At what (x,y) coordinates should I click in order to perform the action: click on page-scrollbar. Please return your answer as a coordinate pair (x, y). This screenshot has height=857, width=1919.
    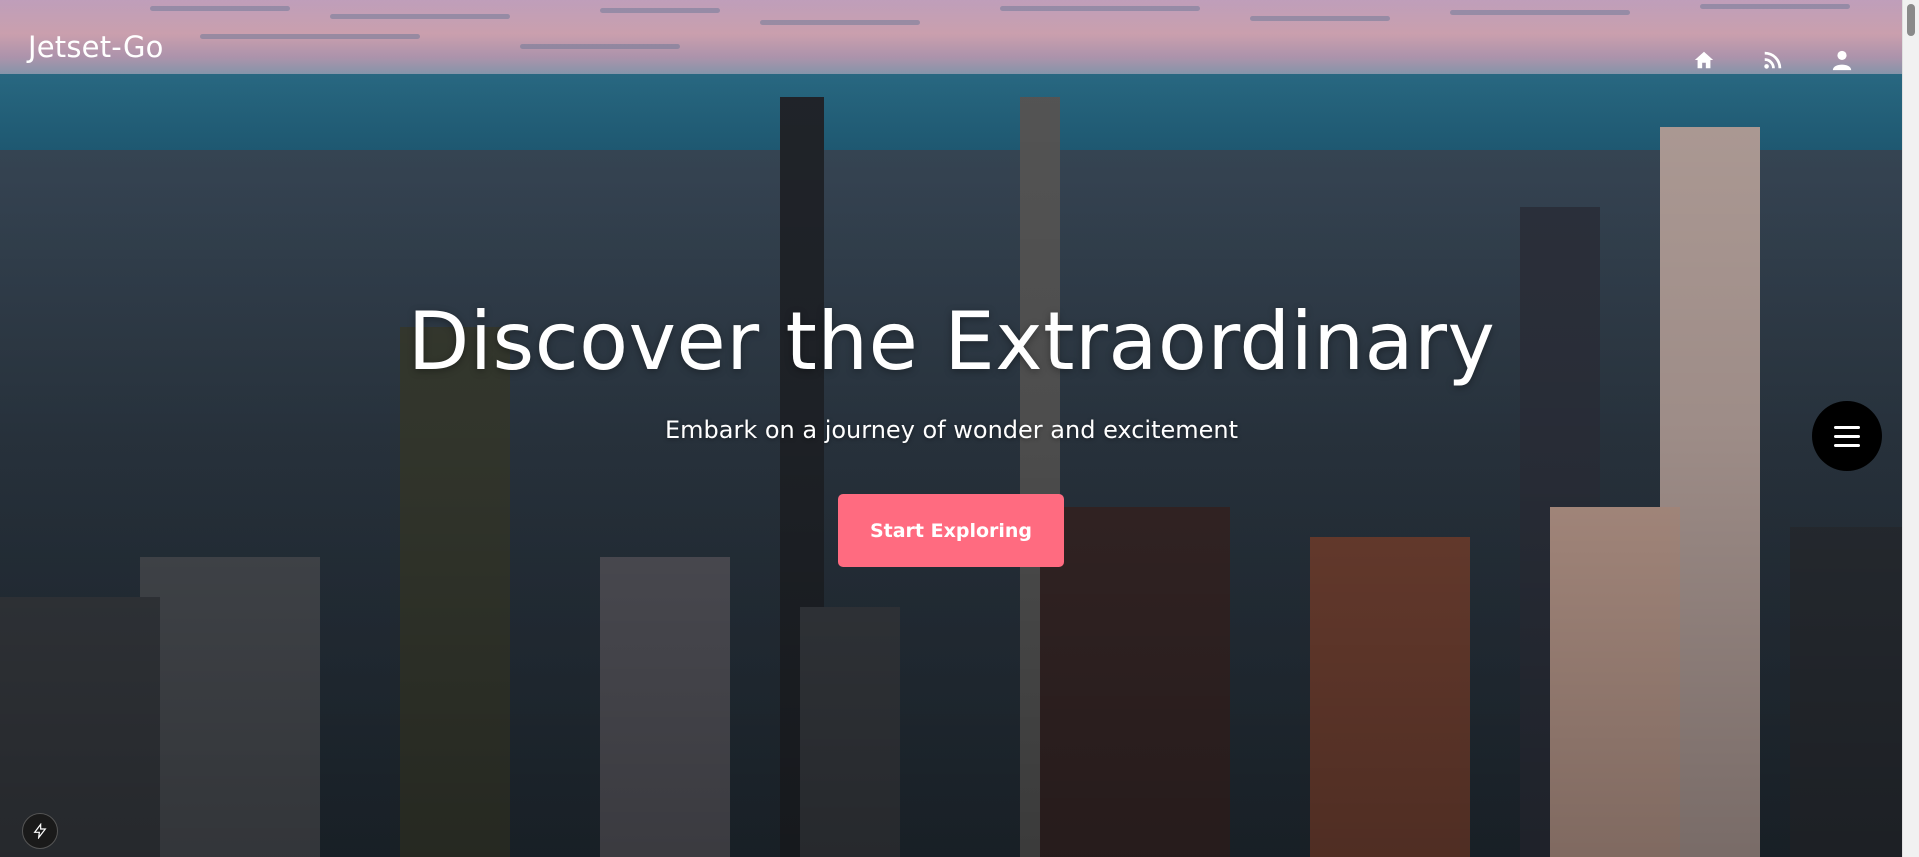
    Looking at the image, I should click on (1910, 428).